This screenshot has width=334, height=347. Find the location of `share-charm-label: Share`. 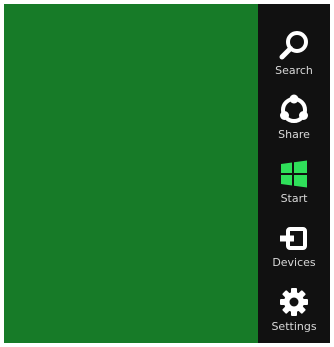

share-charm-label: Share is located at coordinates (294, 134).